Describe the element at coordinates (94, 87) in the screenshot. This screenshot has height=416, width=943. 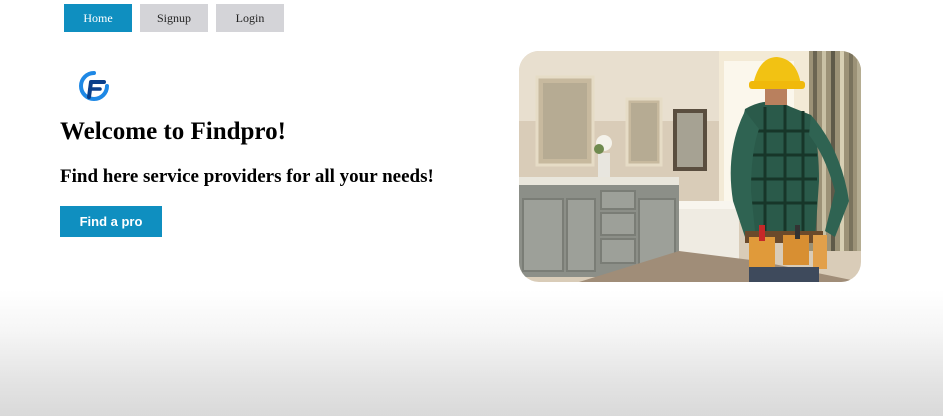
I see `findpro-logo-icon` at that location.